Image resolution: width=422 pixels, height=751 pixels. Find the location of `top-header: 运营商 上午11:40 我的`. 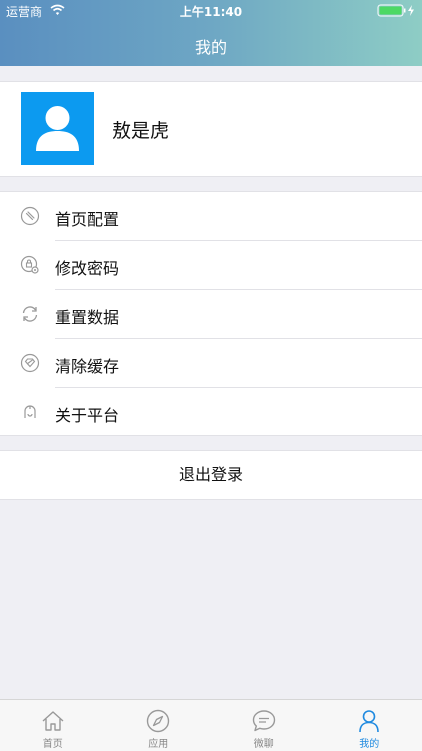

top-header: 运营商 上午11:40 我的 is located at coordinates (211, 33).